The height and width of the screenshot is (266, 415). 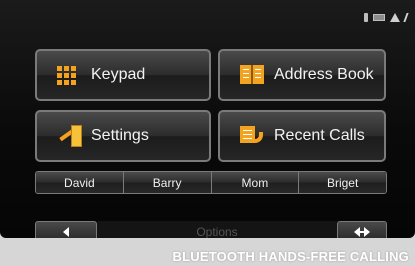 I want to click on keypad-grid-icon, so click(x=69, y=75).